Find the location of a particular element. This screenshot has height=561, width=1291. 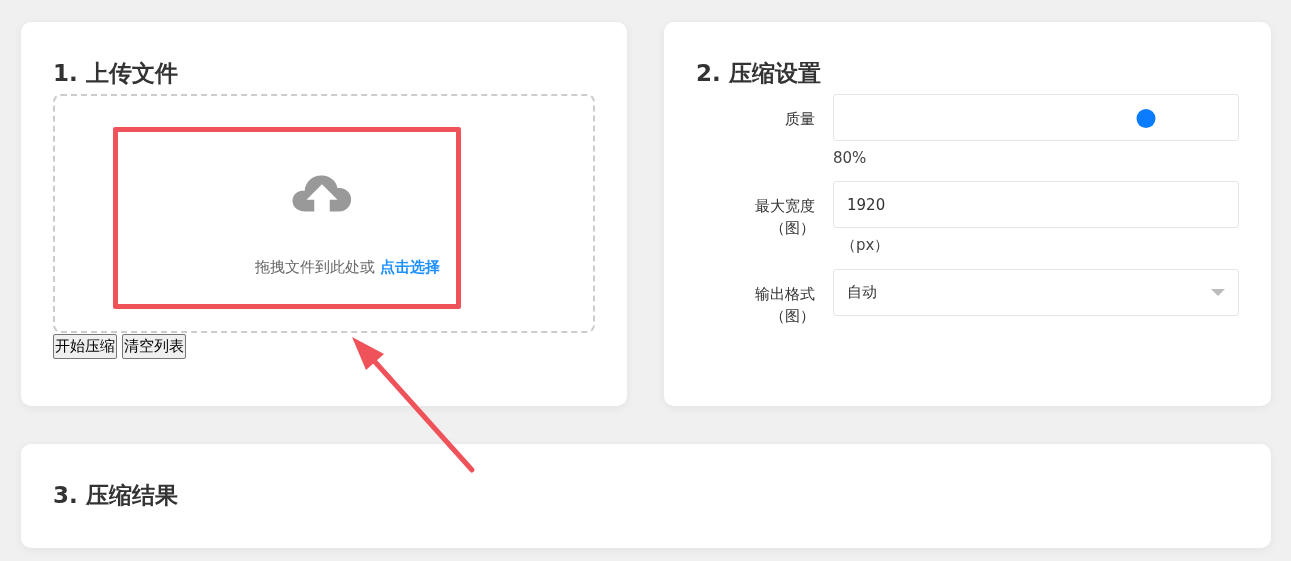

action-button: 开始压缩 is located at coordinates (85, 346).